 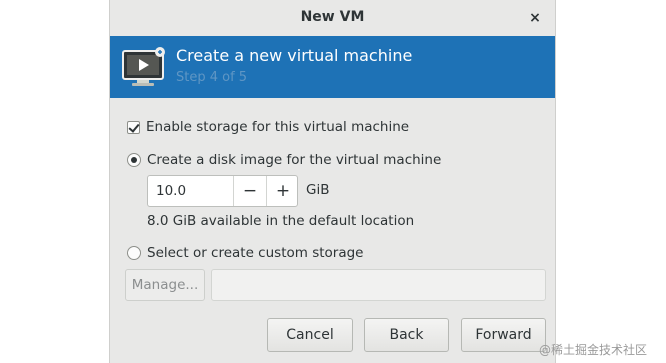 What do you see at coordinates (133, 127) in the screenshot?
I see `enable-storage-checkbox` at bounding box center [133, 127].